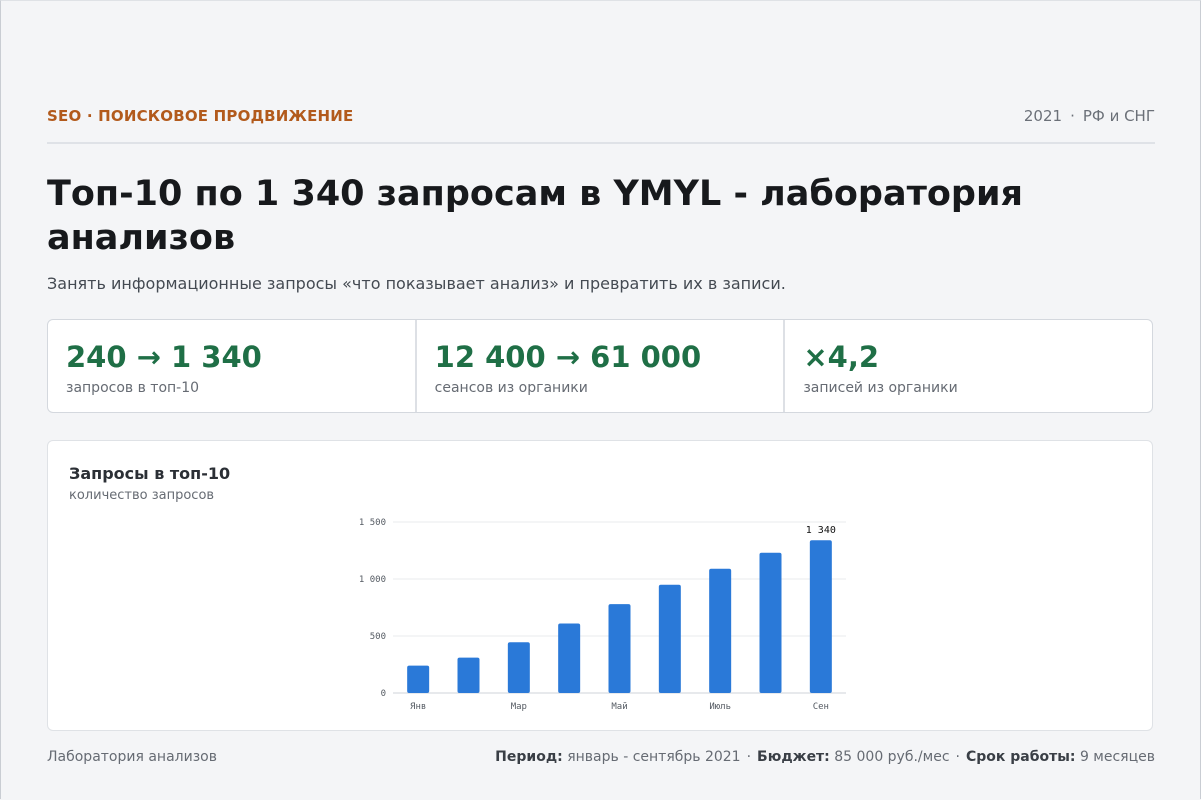  Describe the element at coordinates (418, 707) in the screenshot. I see `x-tick-label: Янв` at that location.